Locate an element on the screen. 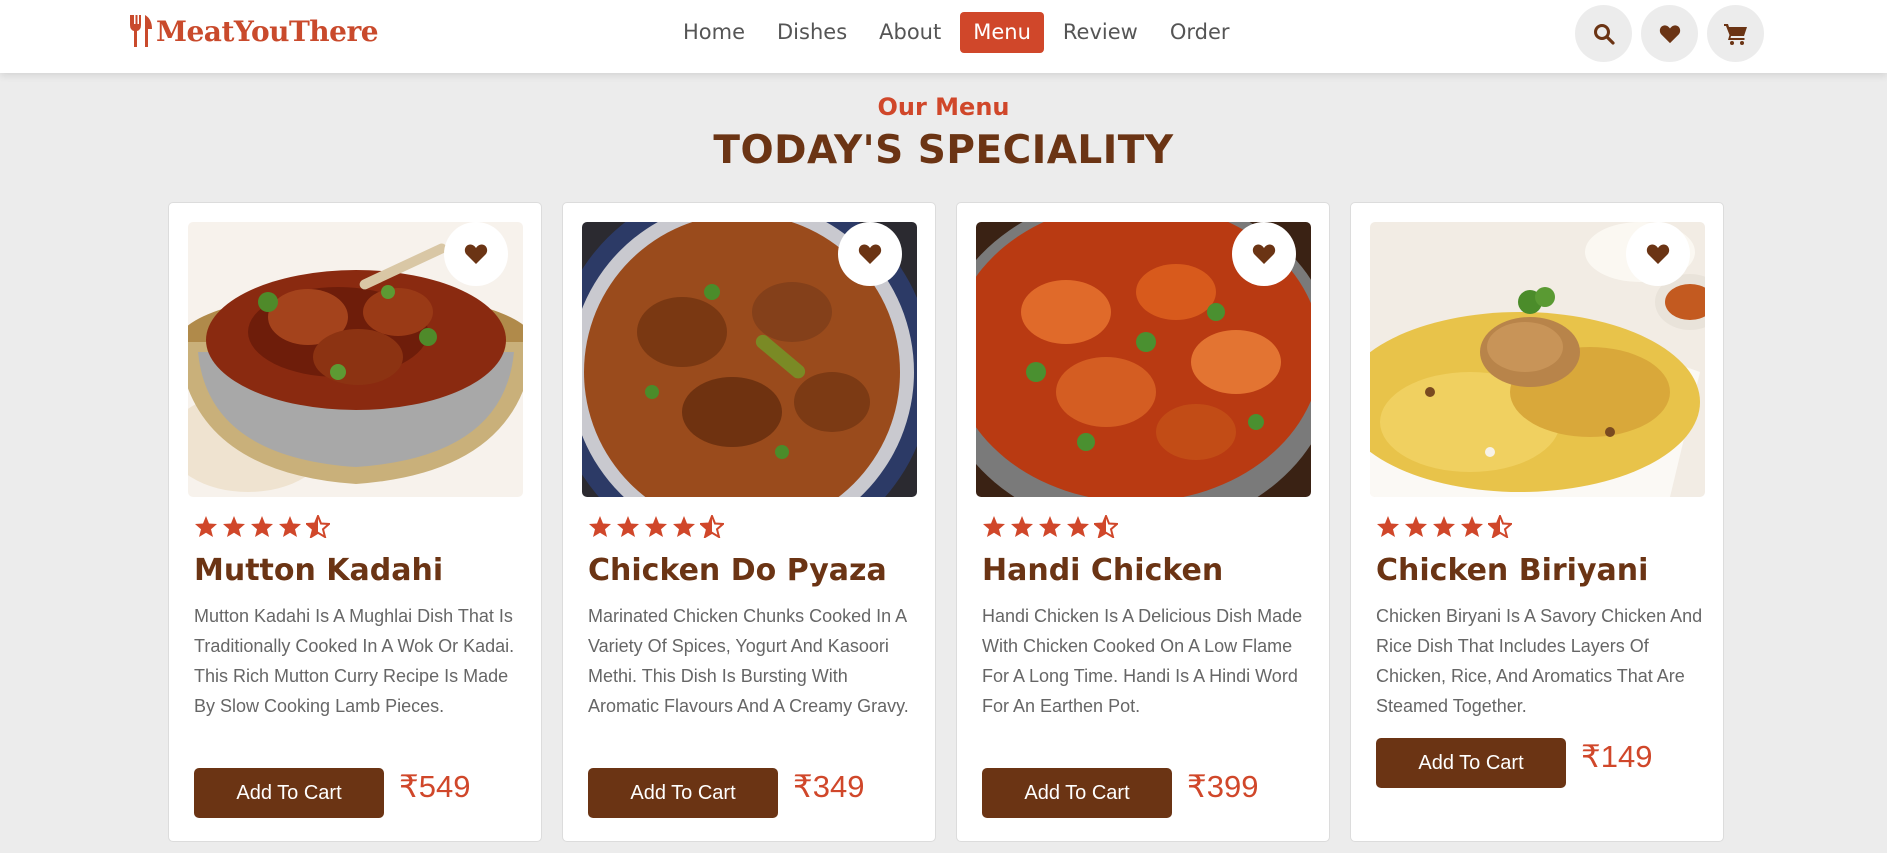 The width and height of the screenshot is (1887, 853). cart-icon is located at coordinates (1735, 34).